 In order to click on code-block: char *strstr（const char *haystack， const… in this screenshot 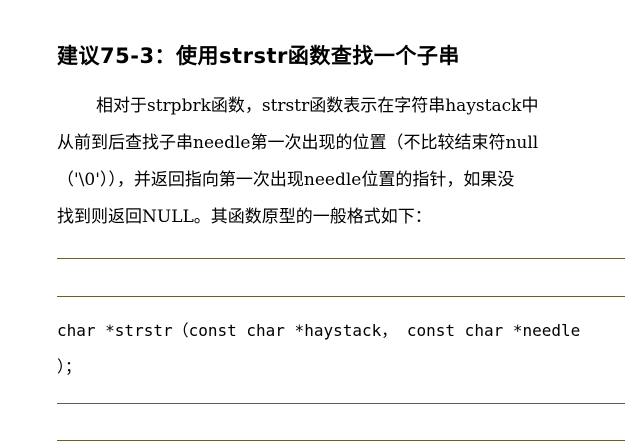, I will do `click(341, 349)`.